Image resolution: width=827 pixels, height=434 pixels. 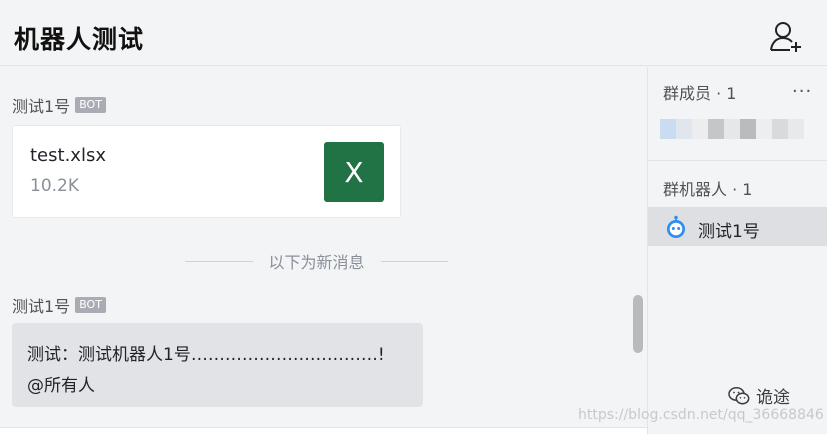 I want to click on new-messages-divider: 以下为新消息, so click(x=317, y=261).